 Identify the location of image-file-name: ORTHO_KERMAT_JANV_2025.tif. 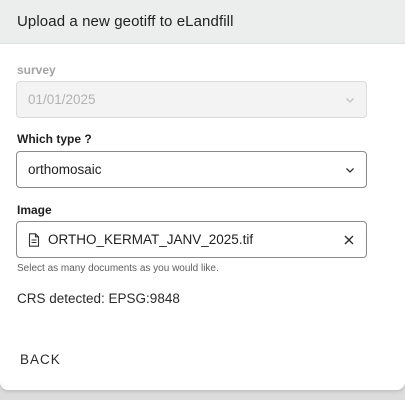
(151, 239).